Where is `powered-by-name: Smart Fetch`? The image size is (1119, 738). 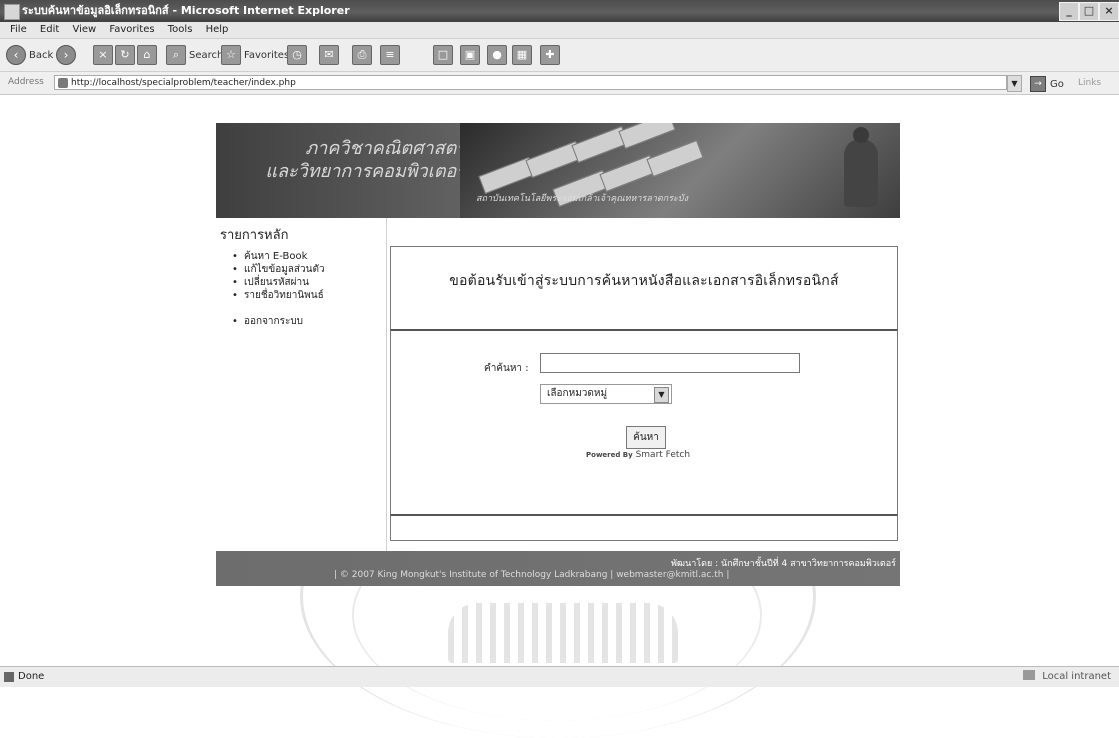 powered-by-name: Smart Fetch is located at coordinates (663, 455).